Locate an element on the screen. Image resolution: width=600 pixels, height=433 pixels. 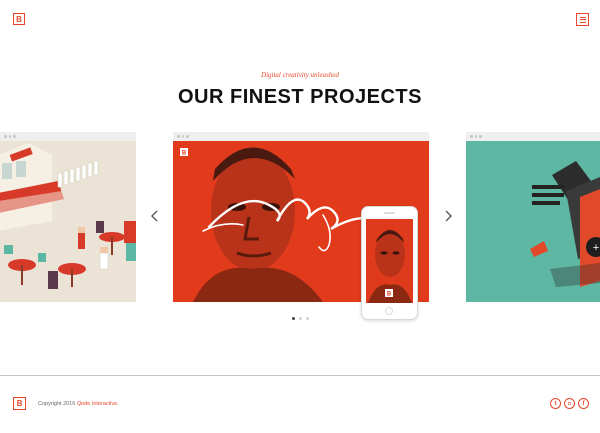
twitter-glyph: t is located at coordinates (555, 403).